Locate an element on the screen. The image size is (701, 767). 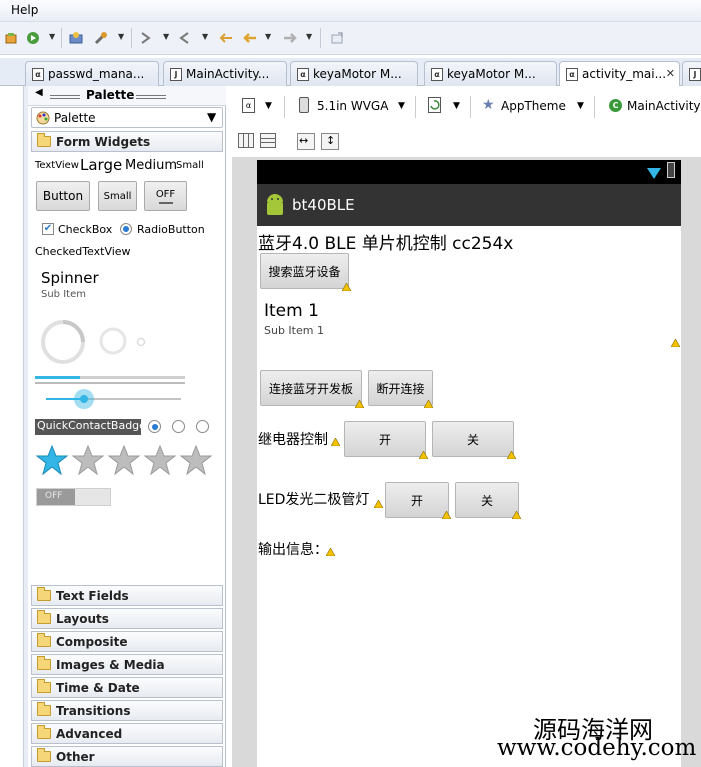
fill-height-icon: ↕ is located at coordinates (330, 141).